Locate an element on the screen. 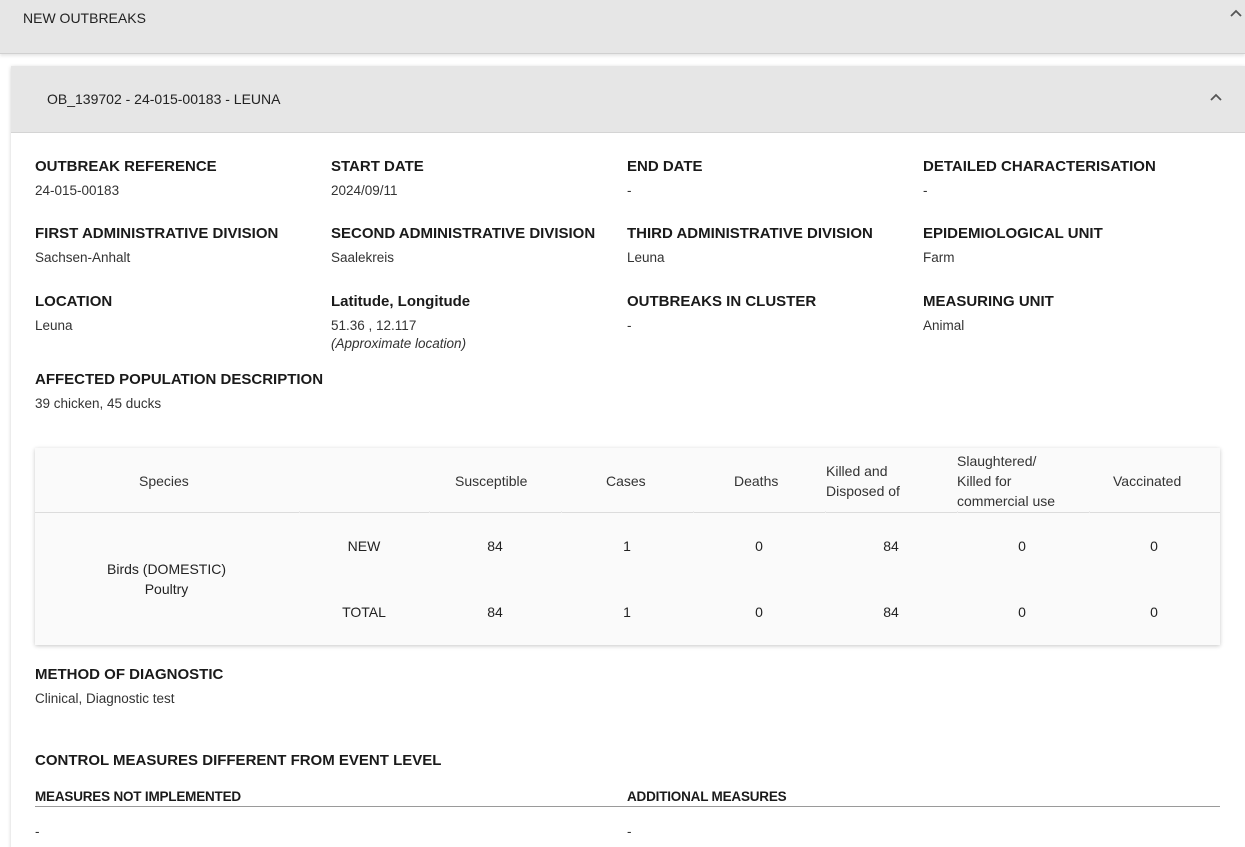  header-susceptible: Susceptible is located at coordinates (491, 481).